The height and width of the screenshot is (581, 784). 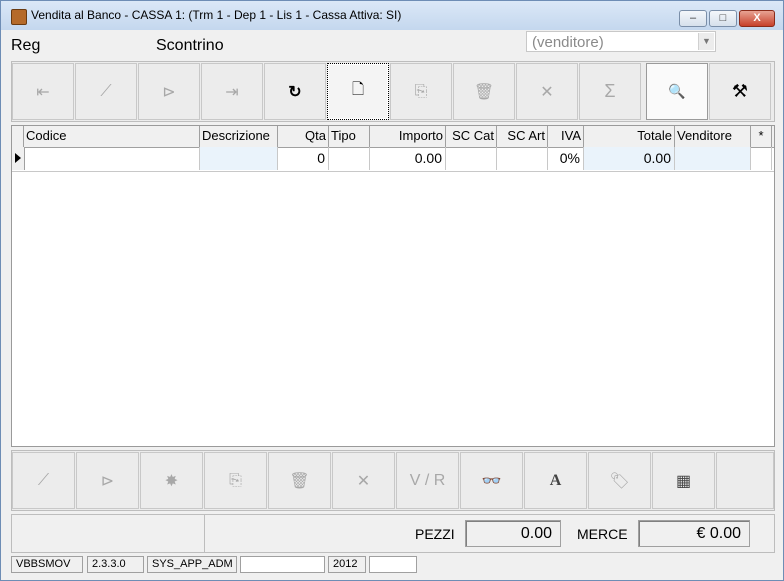 What do you see at coordinates (349, 136) in the screenshot?
I see `col-header-tipo: Tipo` at bounding box center [349, 136].